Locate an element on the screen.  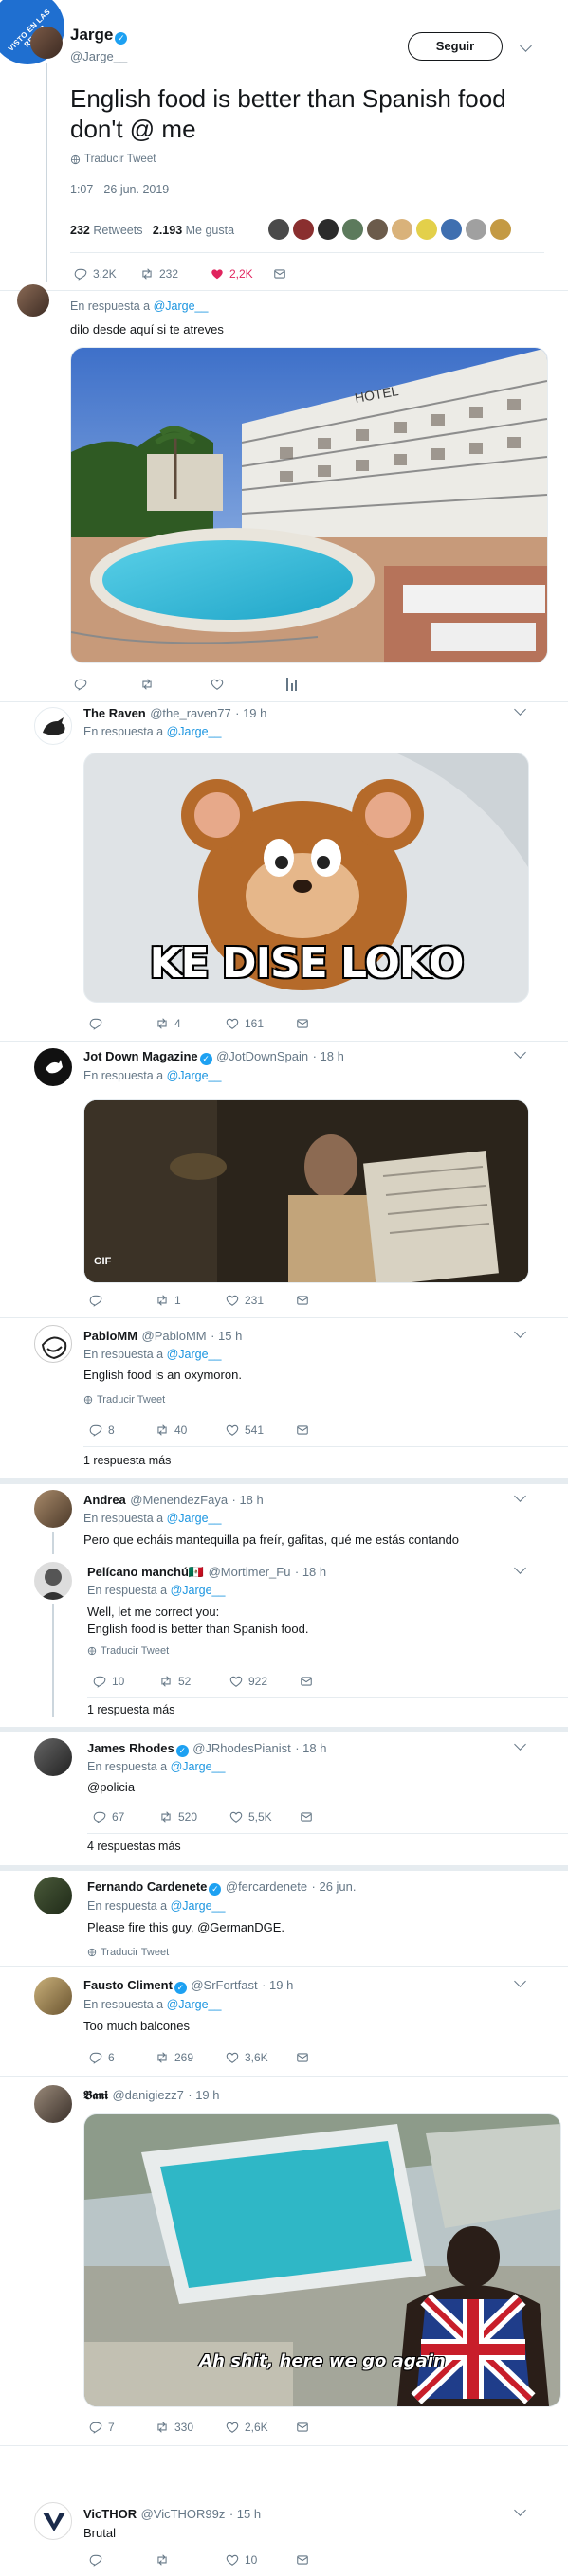
author-handle: @MenendezFaya is located at coordinates (179, 1500).